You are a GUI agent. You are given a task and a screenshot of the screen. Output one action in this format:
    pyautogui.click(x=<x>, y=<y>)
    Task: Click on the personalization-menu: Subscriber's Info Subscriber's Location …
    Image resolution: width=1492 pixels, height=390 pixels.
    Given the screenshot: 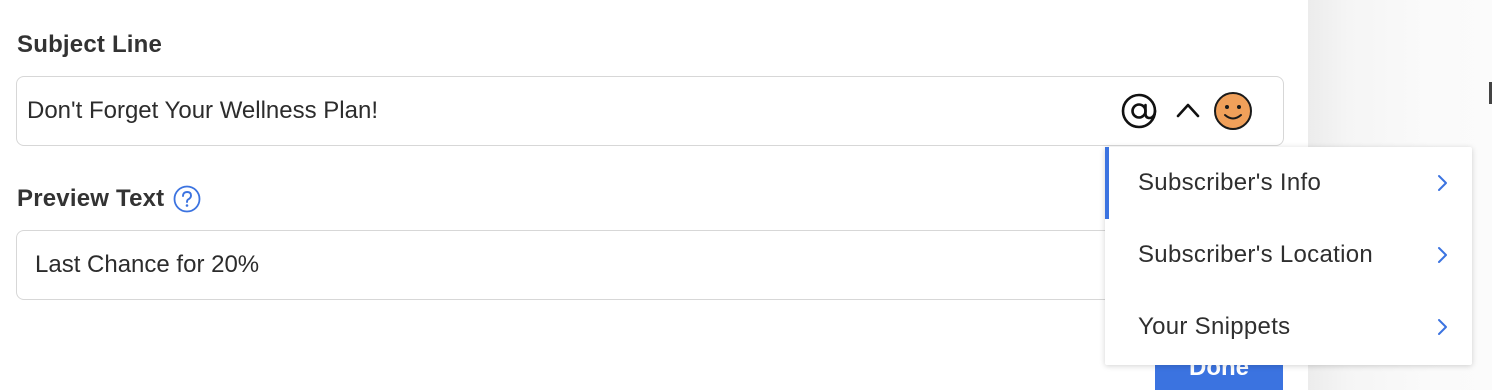 What is the action you would take?
    pyautogui.click(x=1288, y=256)
    